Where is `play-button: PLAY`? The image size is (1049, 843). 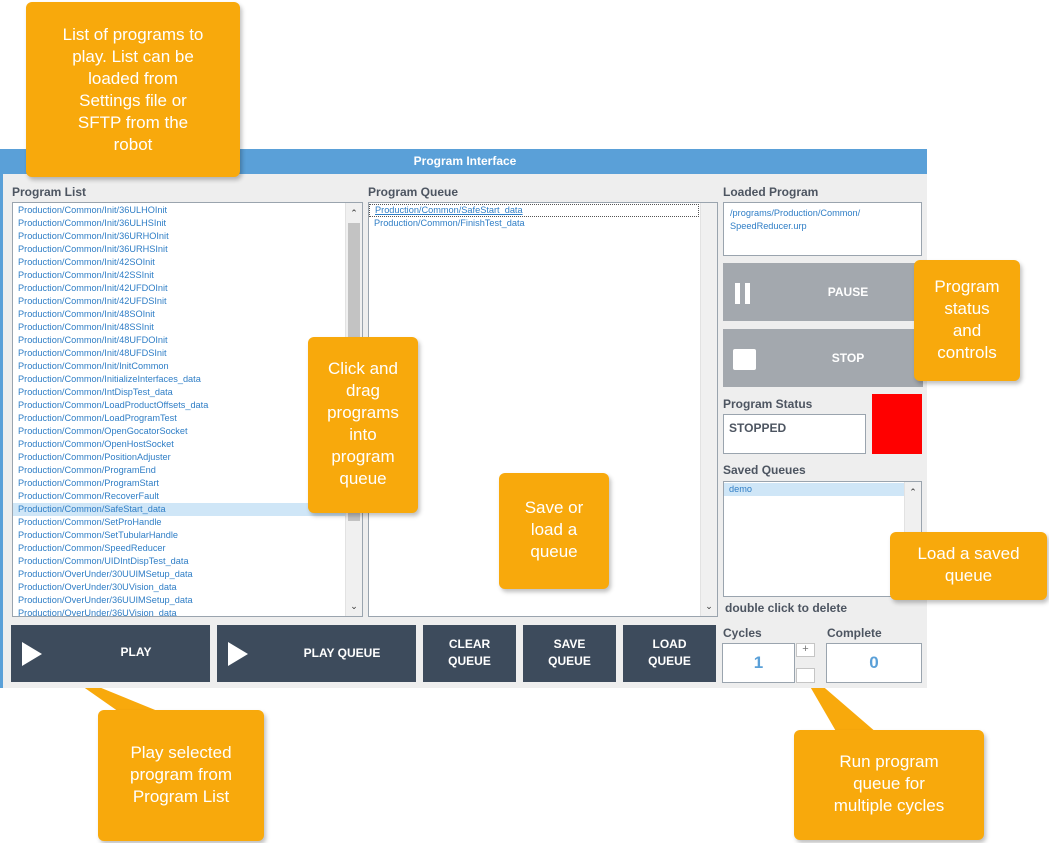
play-button: PLAY is located at coordinates (110, 653).